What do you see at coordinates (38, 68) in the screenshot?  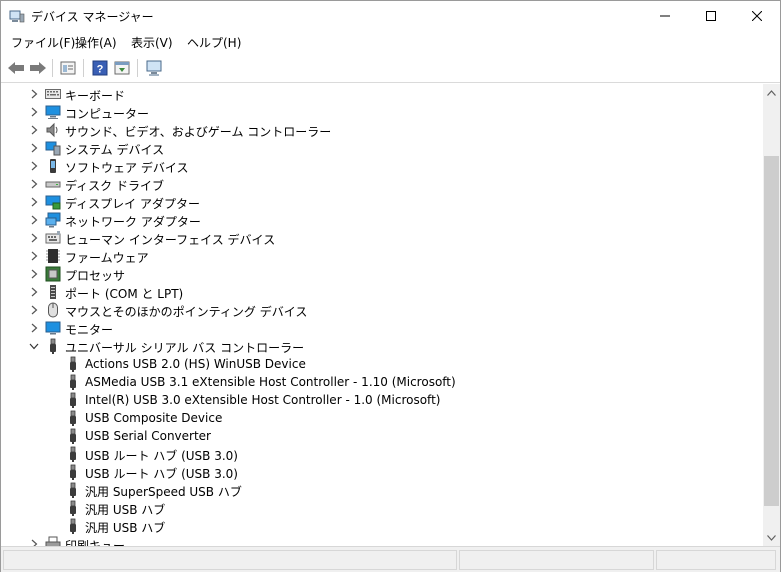 I see `forward-arrow-icon` at bounding box center [38, 68].